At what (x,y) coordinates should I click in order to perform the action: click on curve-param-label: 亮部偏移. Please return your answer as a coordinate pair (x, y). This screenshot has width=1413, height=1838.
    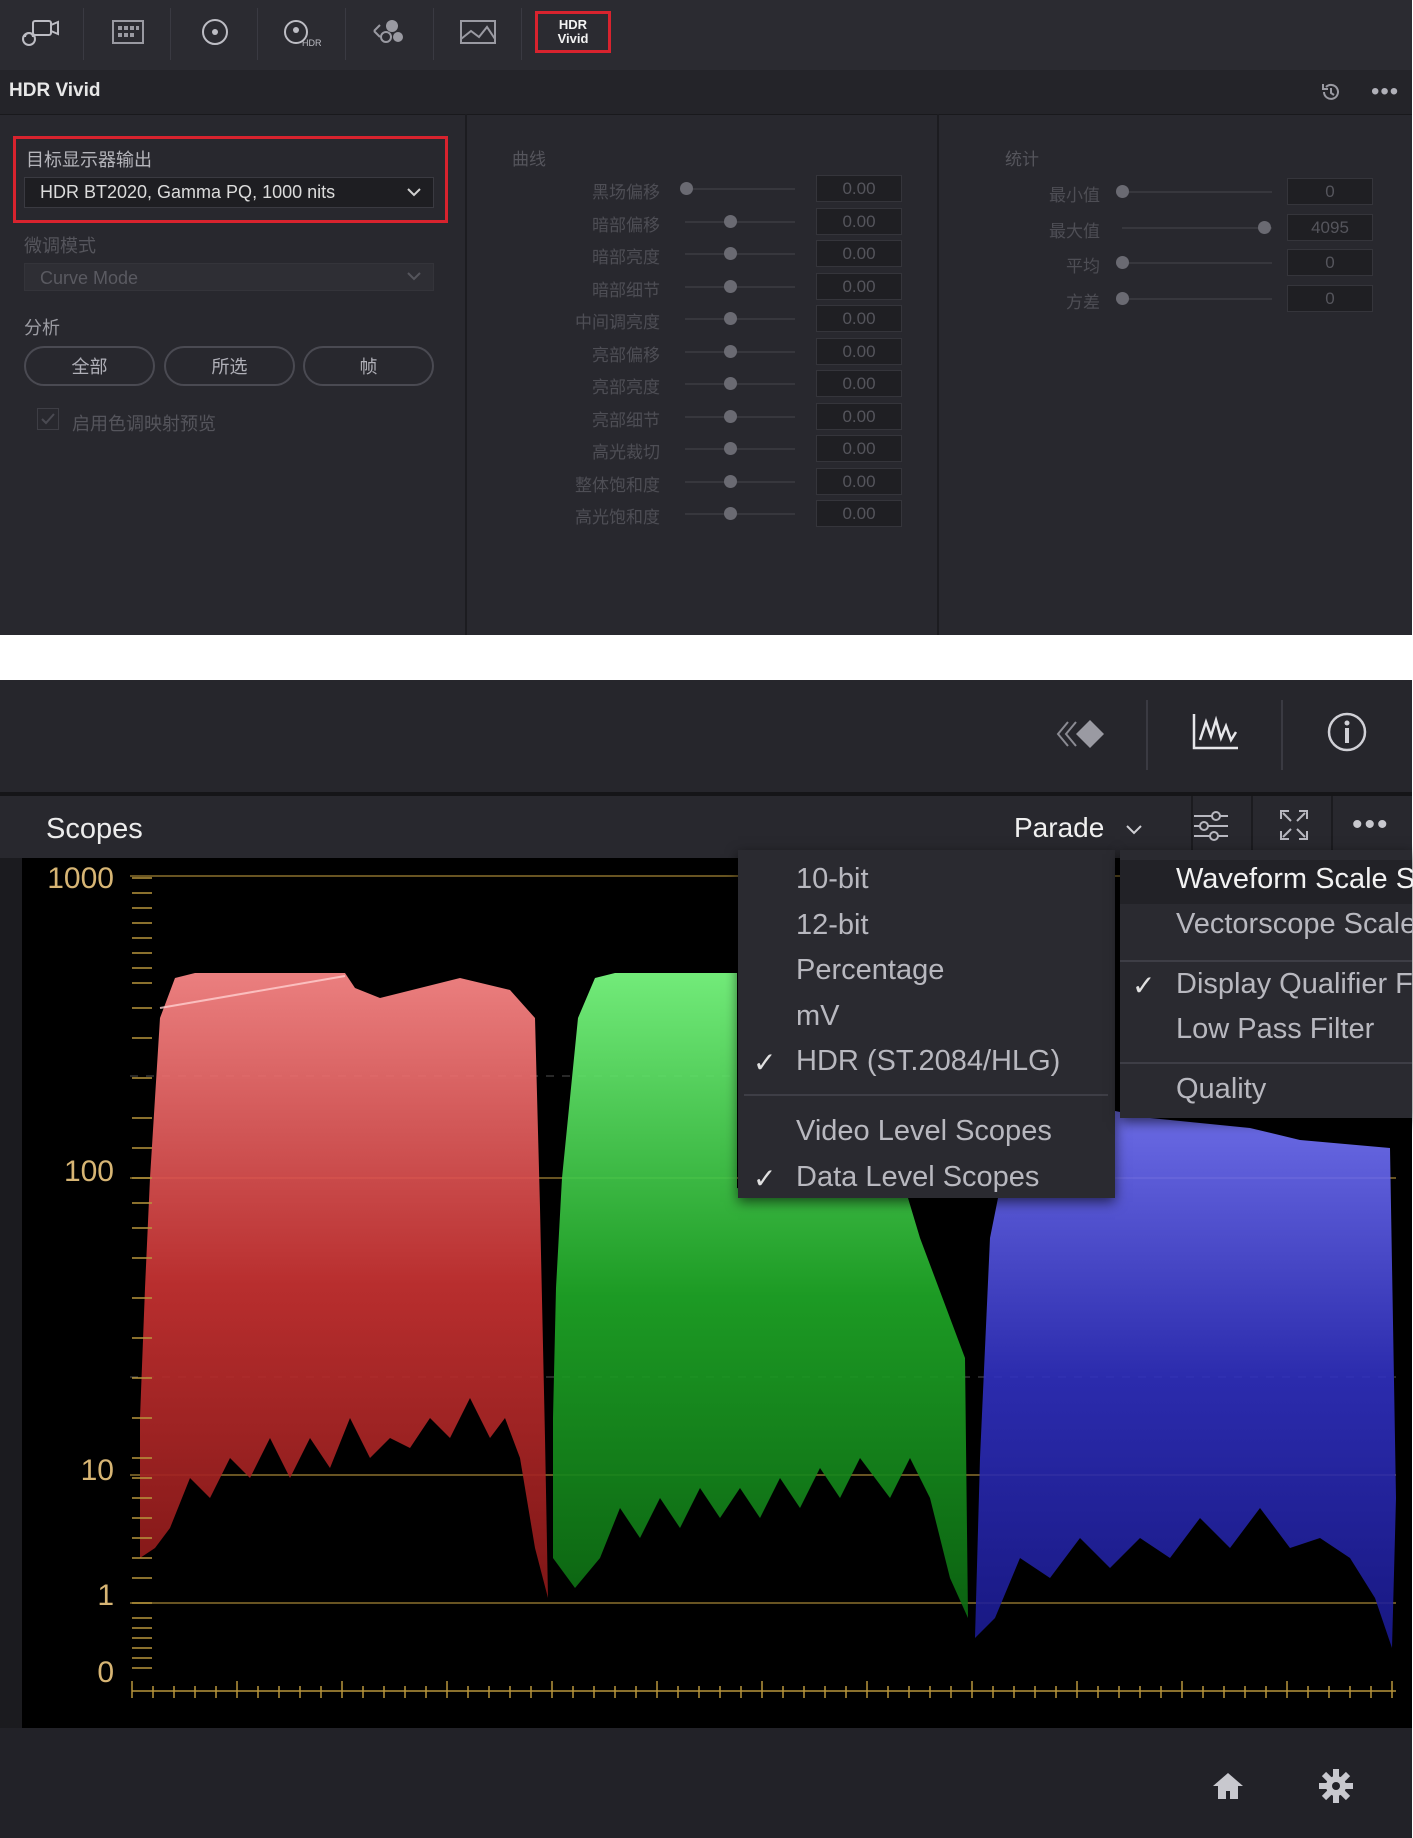
    Looking at the image, I should click on (626, 355).